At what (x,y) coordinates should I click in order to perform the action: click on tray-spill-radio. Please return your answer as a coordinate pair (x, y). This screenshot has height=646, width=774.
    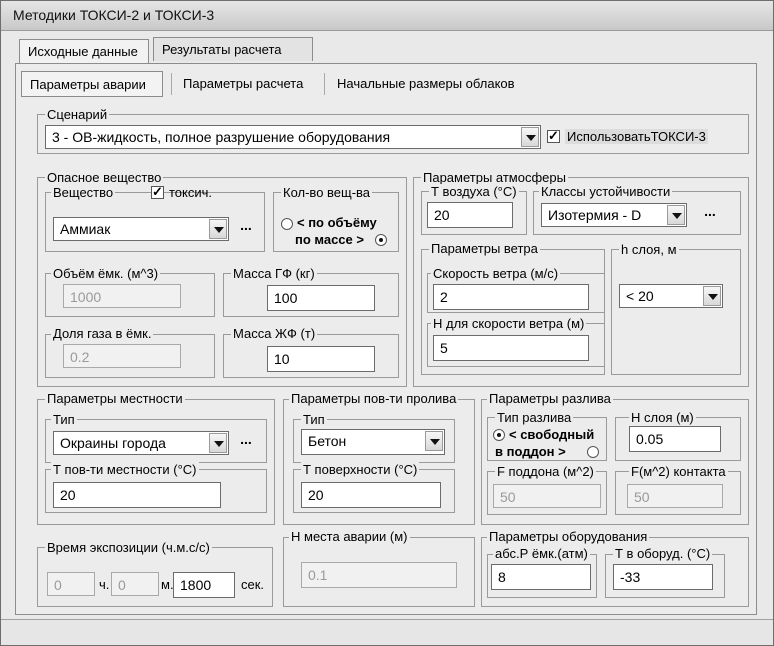
    Looking at the image, I should click on (593, 452).